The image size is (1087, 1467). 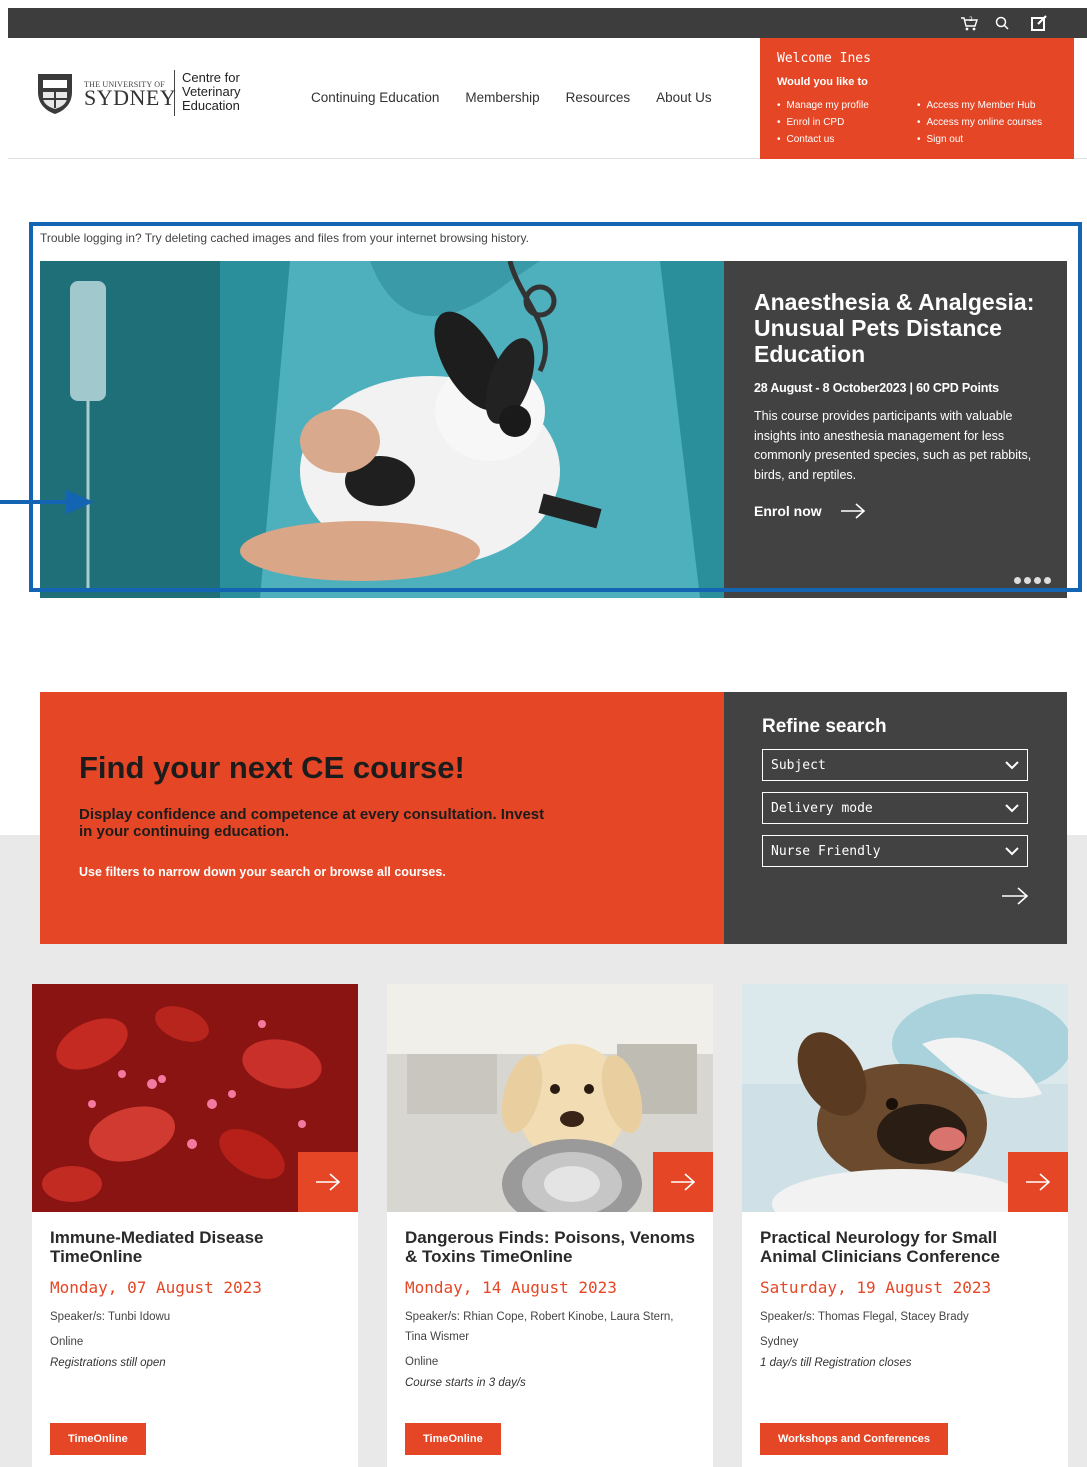 What do you see at coordinates (824, 726) in the screenshot?
I see `refine-title: Refine search` at bounding box center [824, 726].